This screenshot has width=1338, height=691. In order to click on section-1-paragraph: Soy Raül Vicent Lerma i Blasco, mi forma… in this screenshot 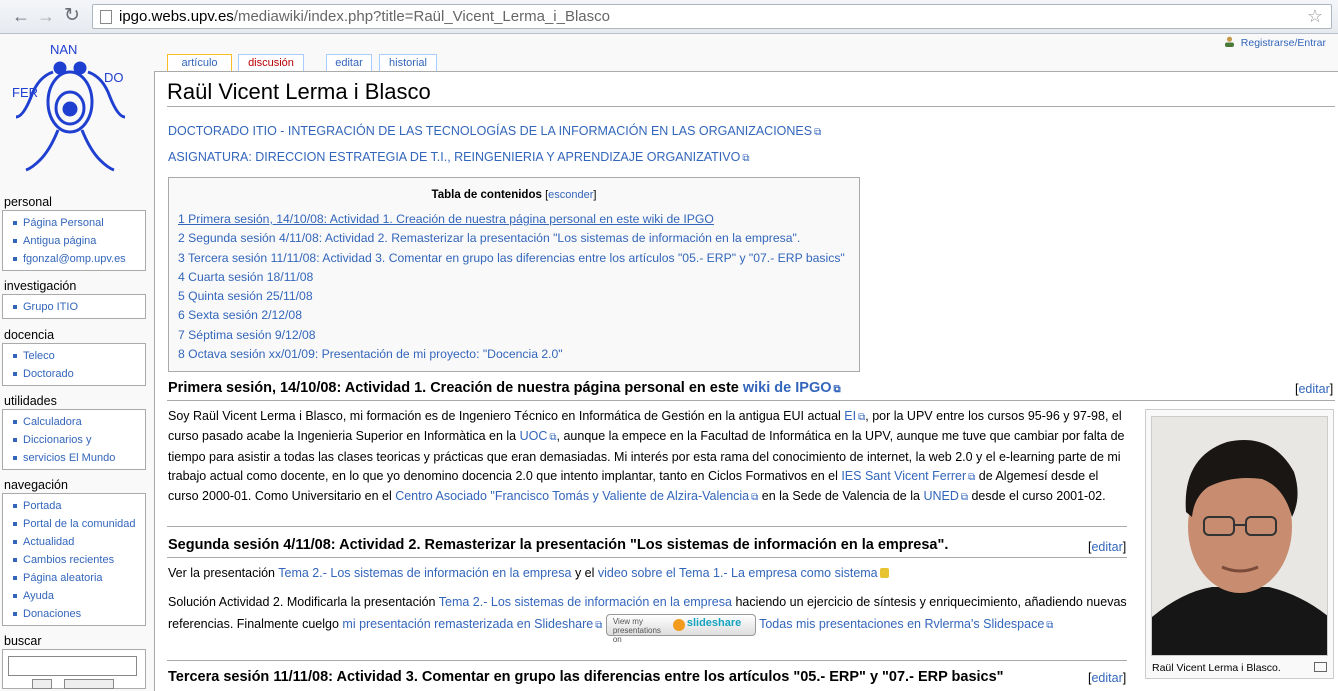, I will do `click(649, 457)`.